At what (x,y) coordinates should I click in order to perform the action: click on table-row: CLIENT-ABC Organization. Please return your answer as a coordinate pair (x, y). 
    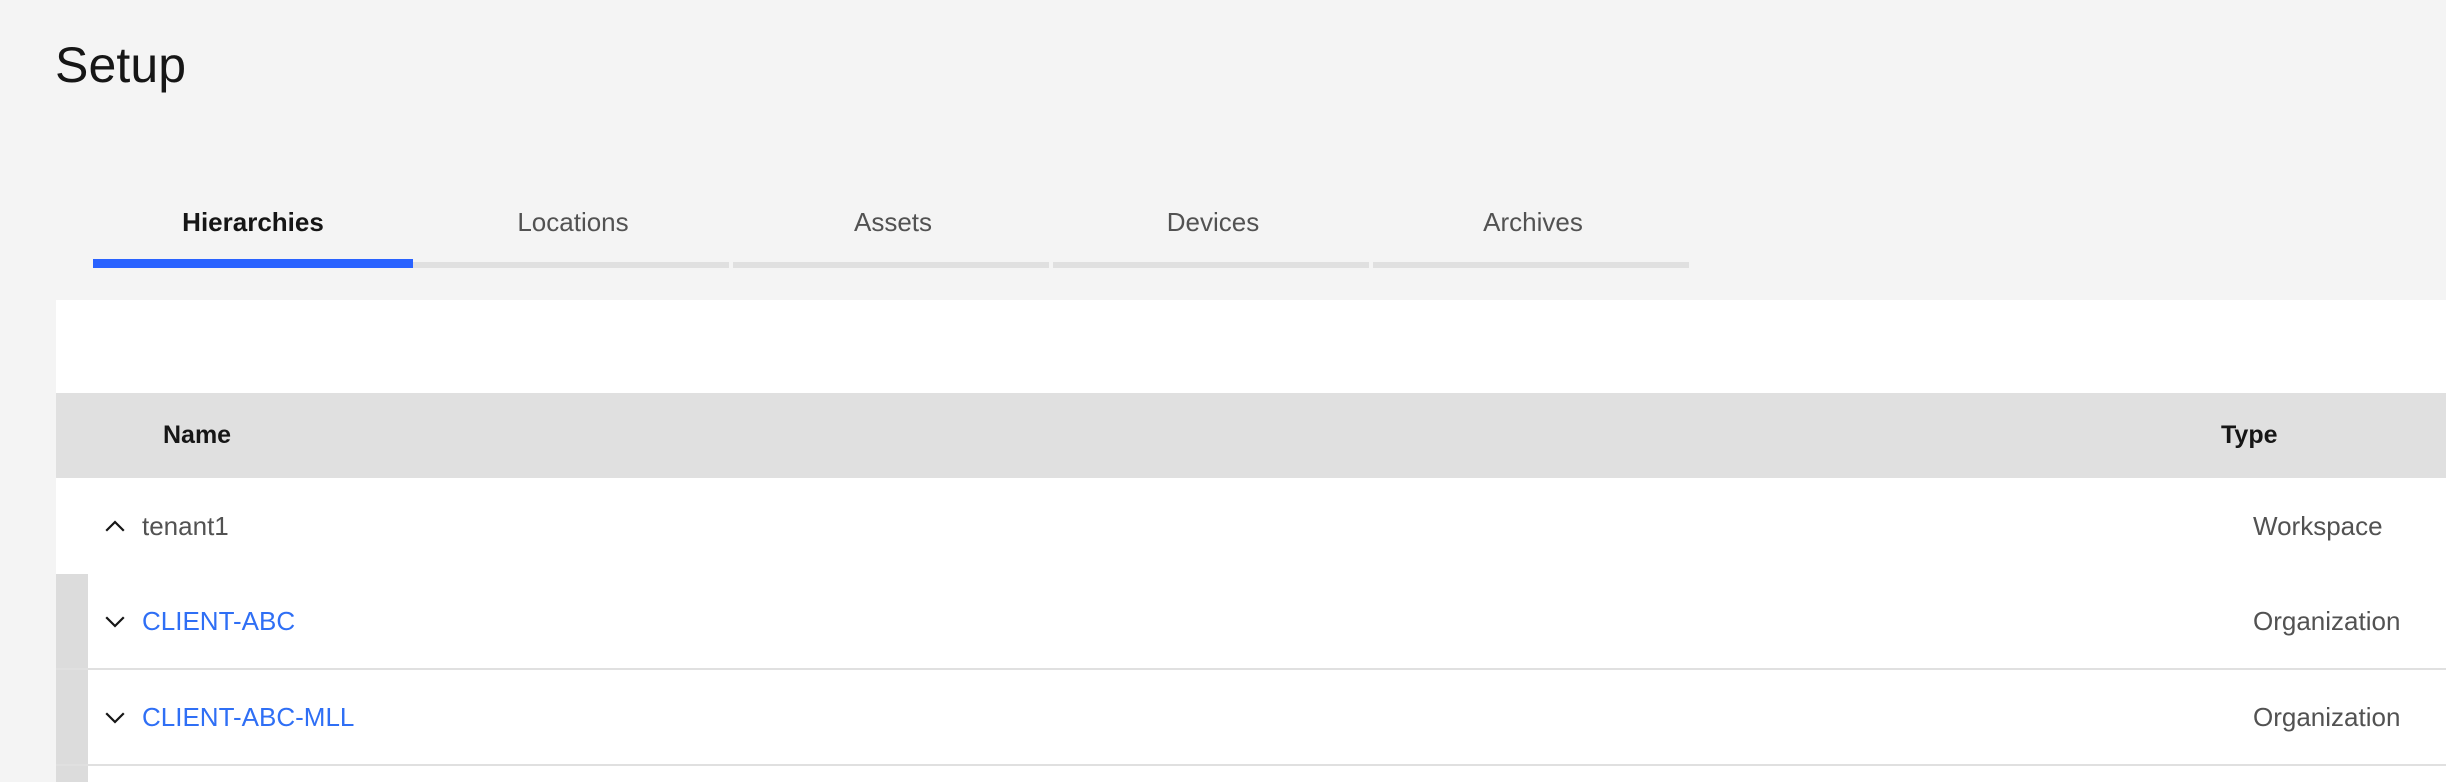
    Looking at the image, I should click on (1251, 622).